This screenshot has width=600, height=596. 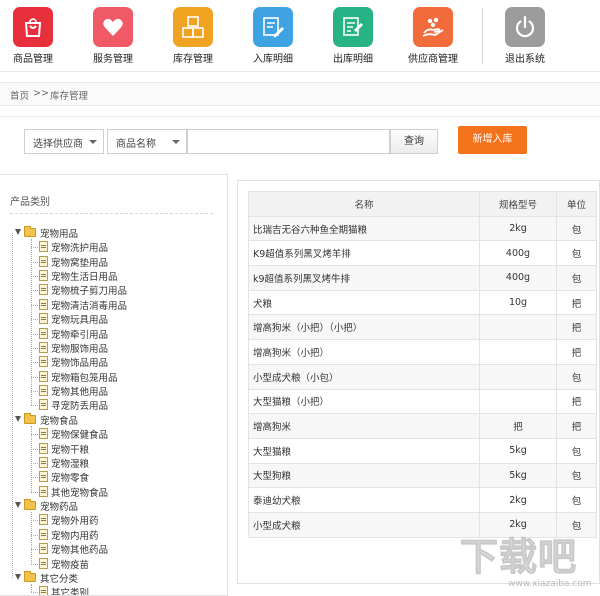 What do you see at coordinates (518, 426) in the screenshot?
I see `cell-spec: 把` at bounding box center [518, 426].